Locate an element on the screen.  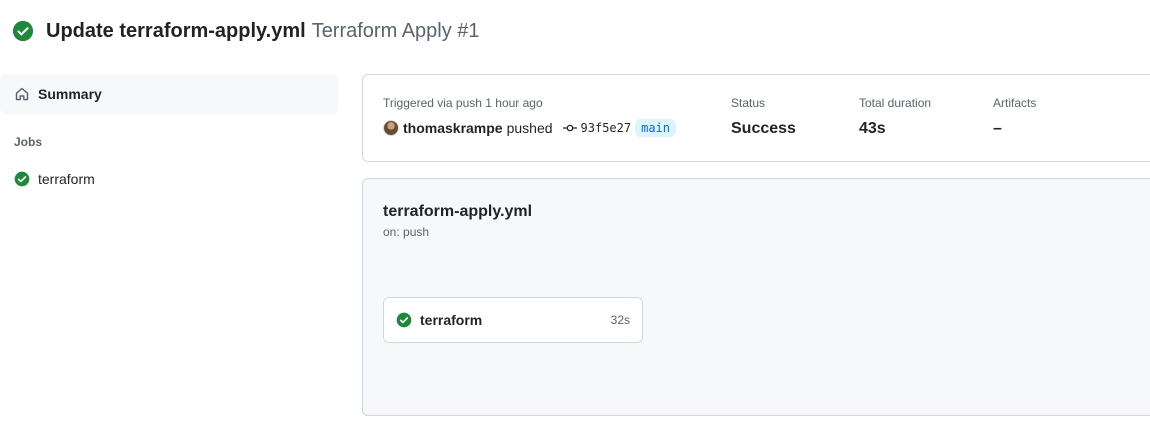
commit-sha-link: 93f5e27 is located at coordinates (606, 128).